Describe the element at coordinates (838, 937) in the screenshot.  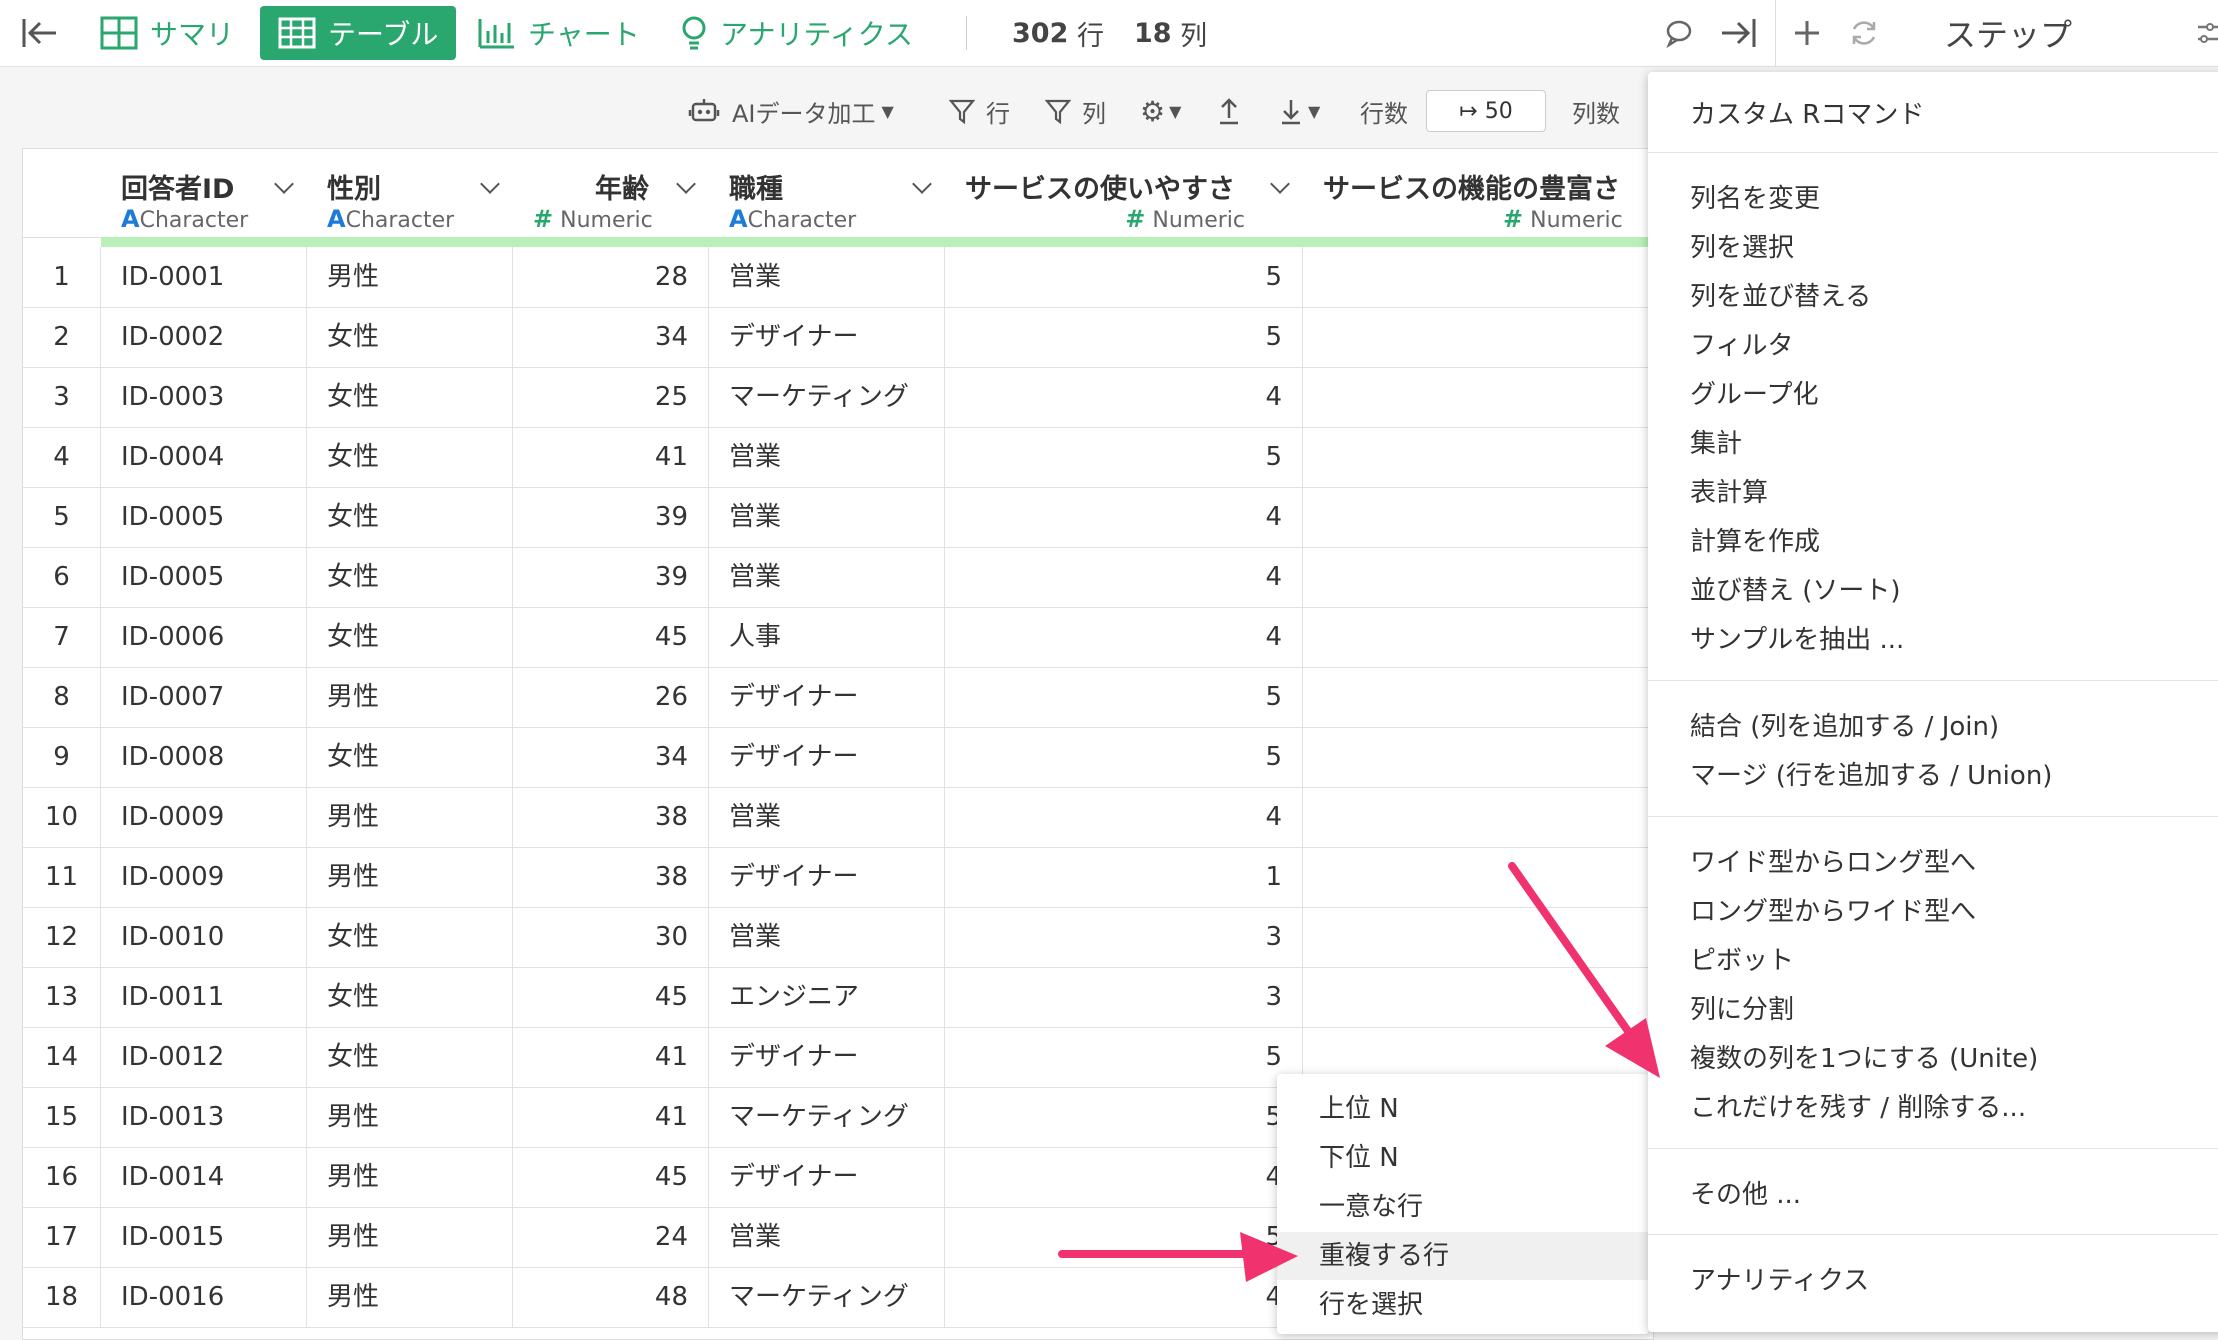
I see `table-row: 12 ID-0010 女性 30 営業 3` at that location.